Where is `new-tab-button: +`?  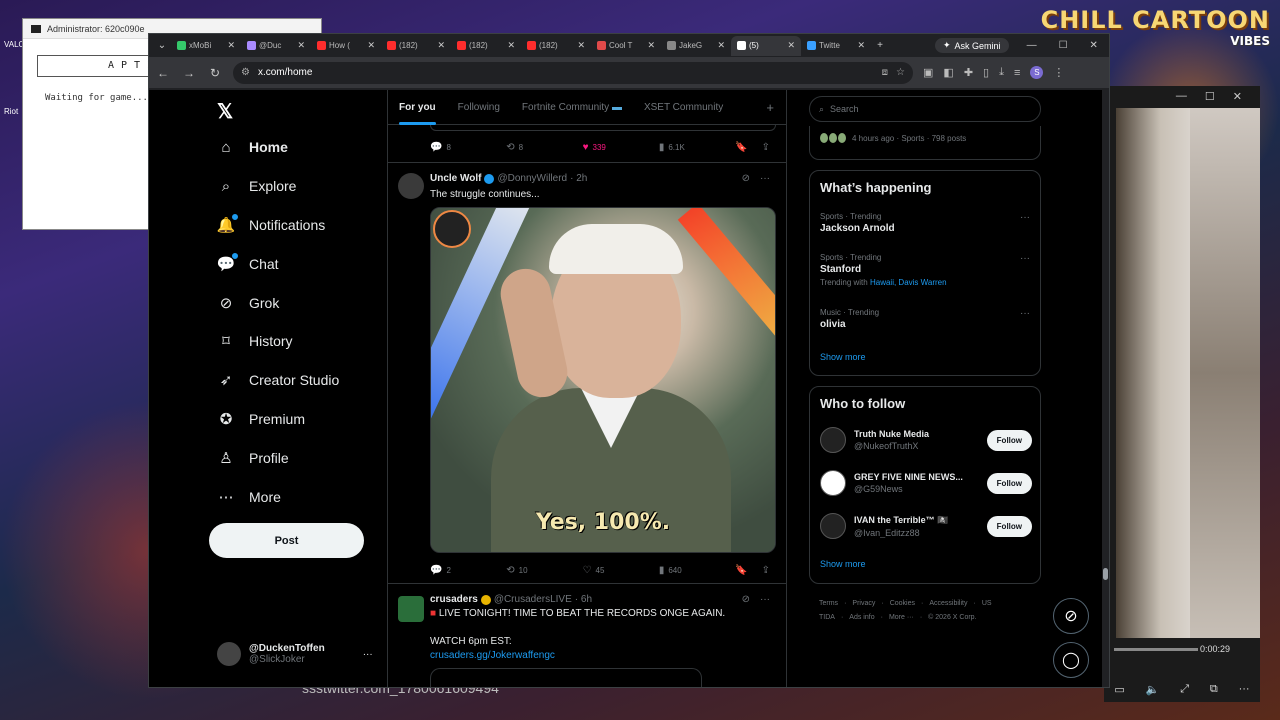 new-tab-button: + is located at coordinates (880, 46).